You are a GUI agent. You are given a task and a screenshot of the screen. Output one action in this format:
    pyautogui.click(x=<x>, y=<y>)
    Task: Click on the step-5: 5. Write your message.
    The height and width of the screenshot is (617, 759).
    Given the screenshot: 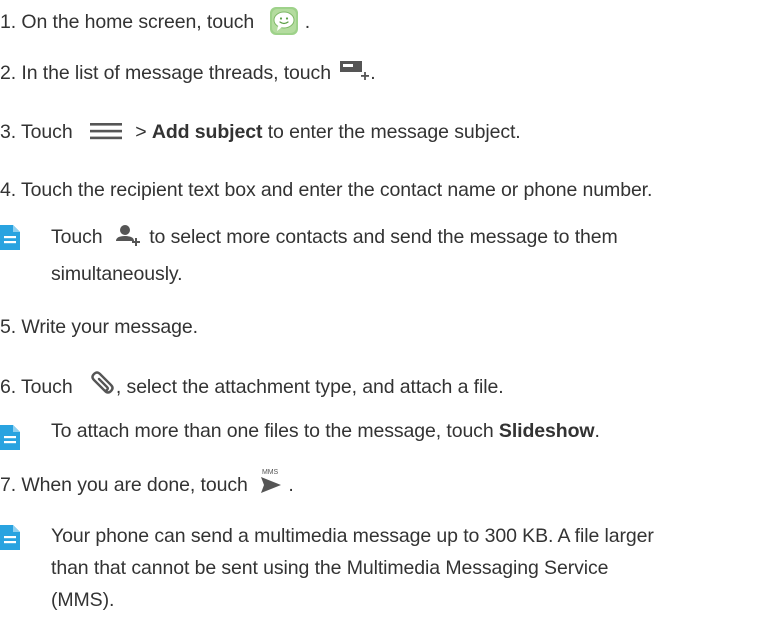 What is the action you would take?
    pyautogui.click(x=99, y=327)
    